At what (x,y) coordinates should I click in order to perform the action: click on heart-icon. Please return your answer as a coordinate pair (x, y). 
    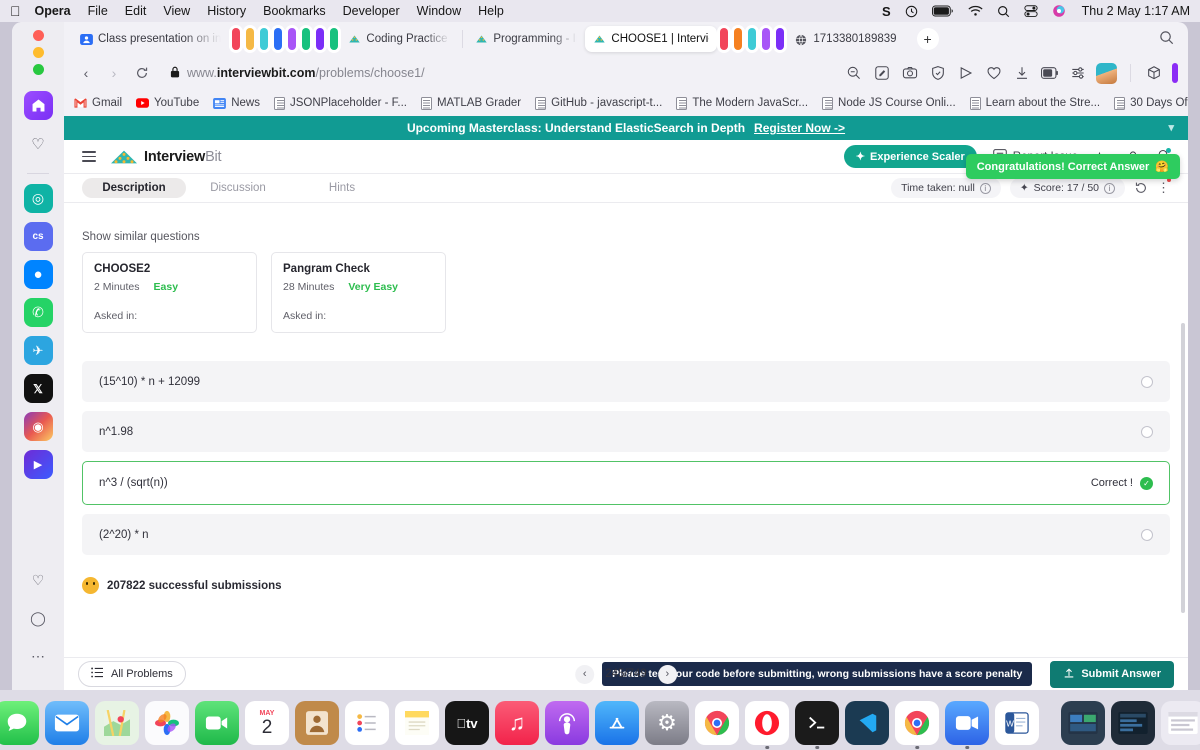
    Looking at the image, I should click on (993, 73).